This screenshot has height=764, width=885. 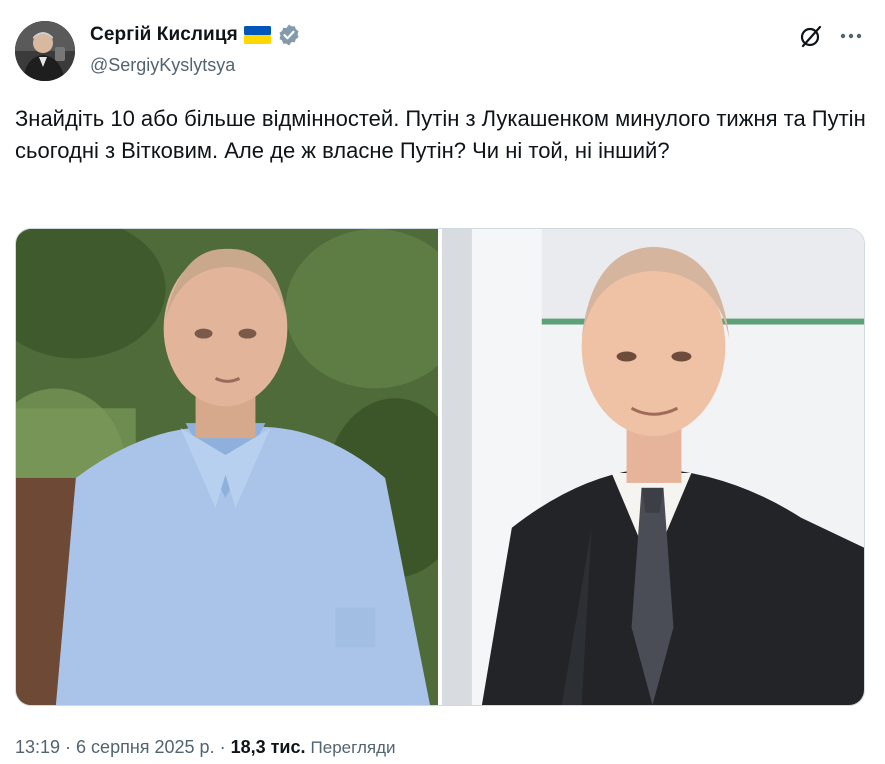 I want to click on grok-icon, so click(x=811, y=36).